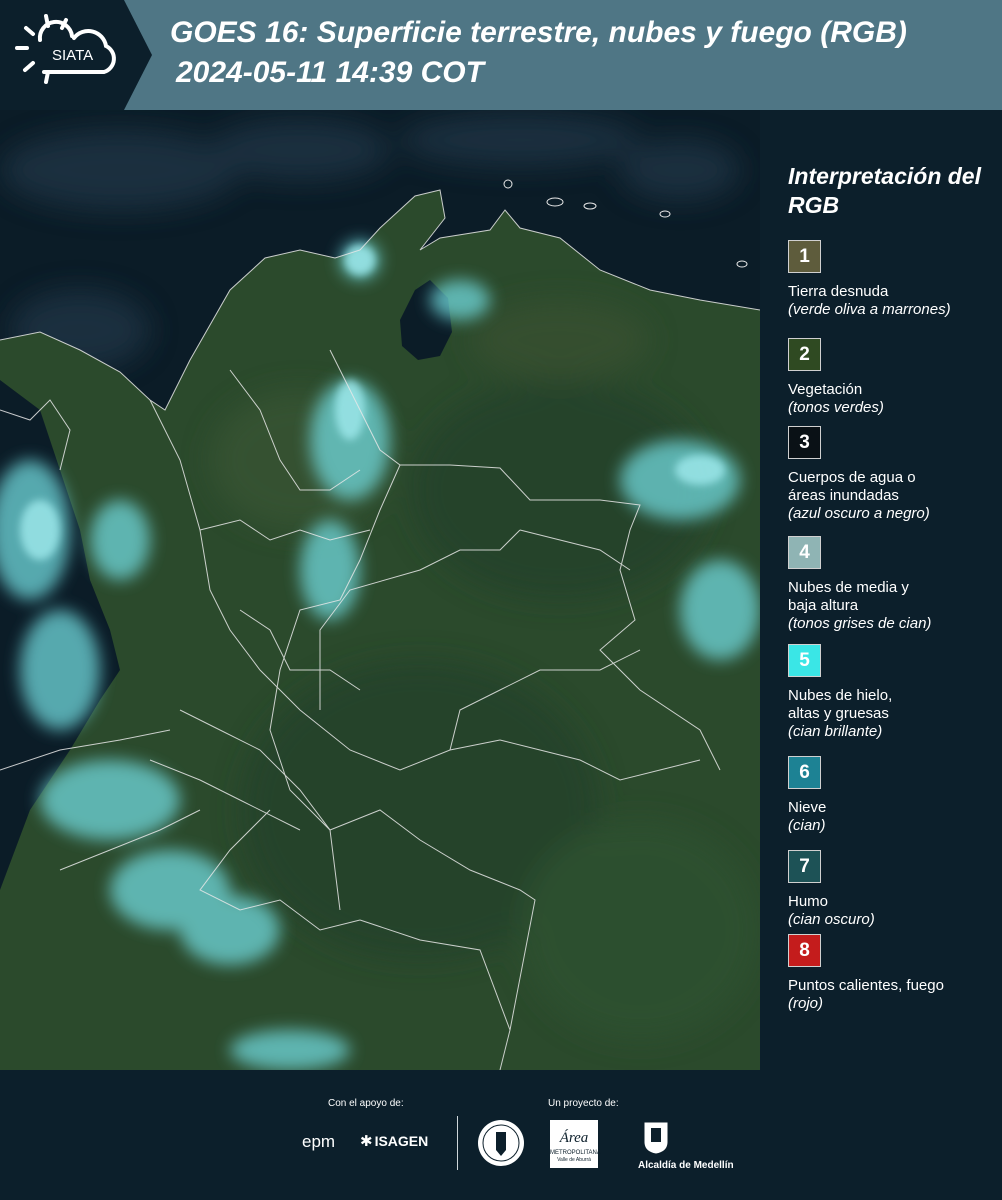  What do you see at coordinates (804, 772) in the screenshot?
I see `legend-swatch: 6` at bounding box center [804, 772].